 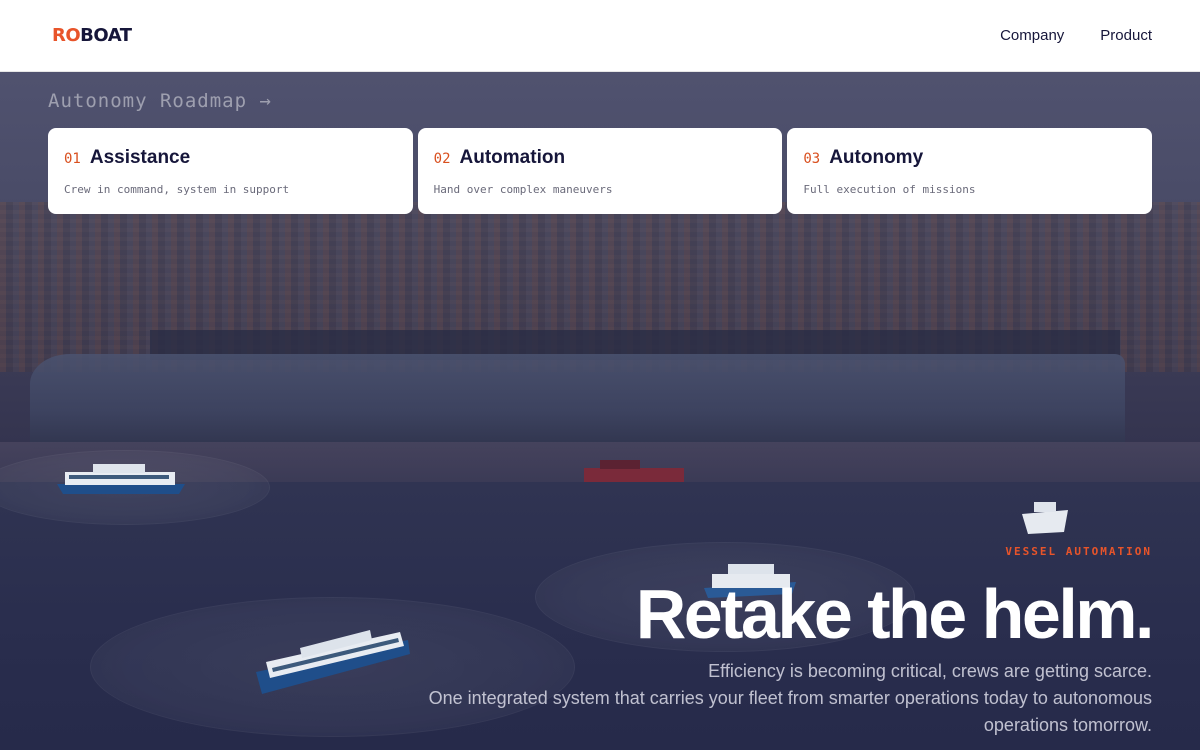 What do you see at coordinates (970, 171) in the screenshot?
I see `roadmap-card-autonomy: 03 Autonomy Full execution of missions` at bounding box center [970, 171].